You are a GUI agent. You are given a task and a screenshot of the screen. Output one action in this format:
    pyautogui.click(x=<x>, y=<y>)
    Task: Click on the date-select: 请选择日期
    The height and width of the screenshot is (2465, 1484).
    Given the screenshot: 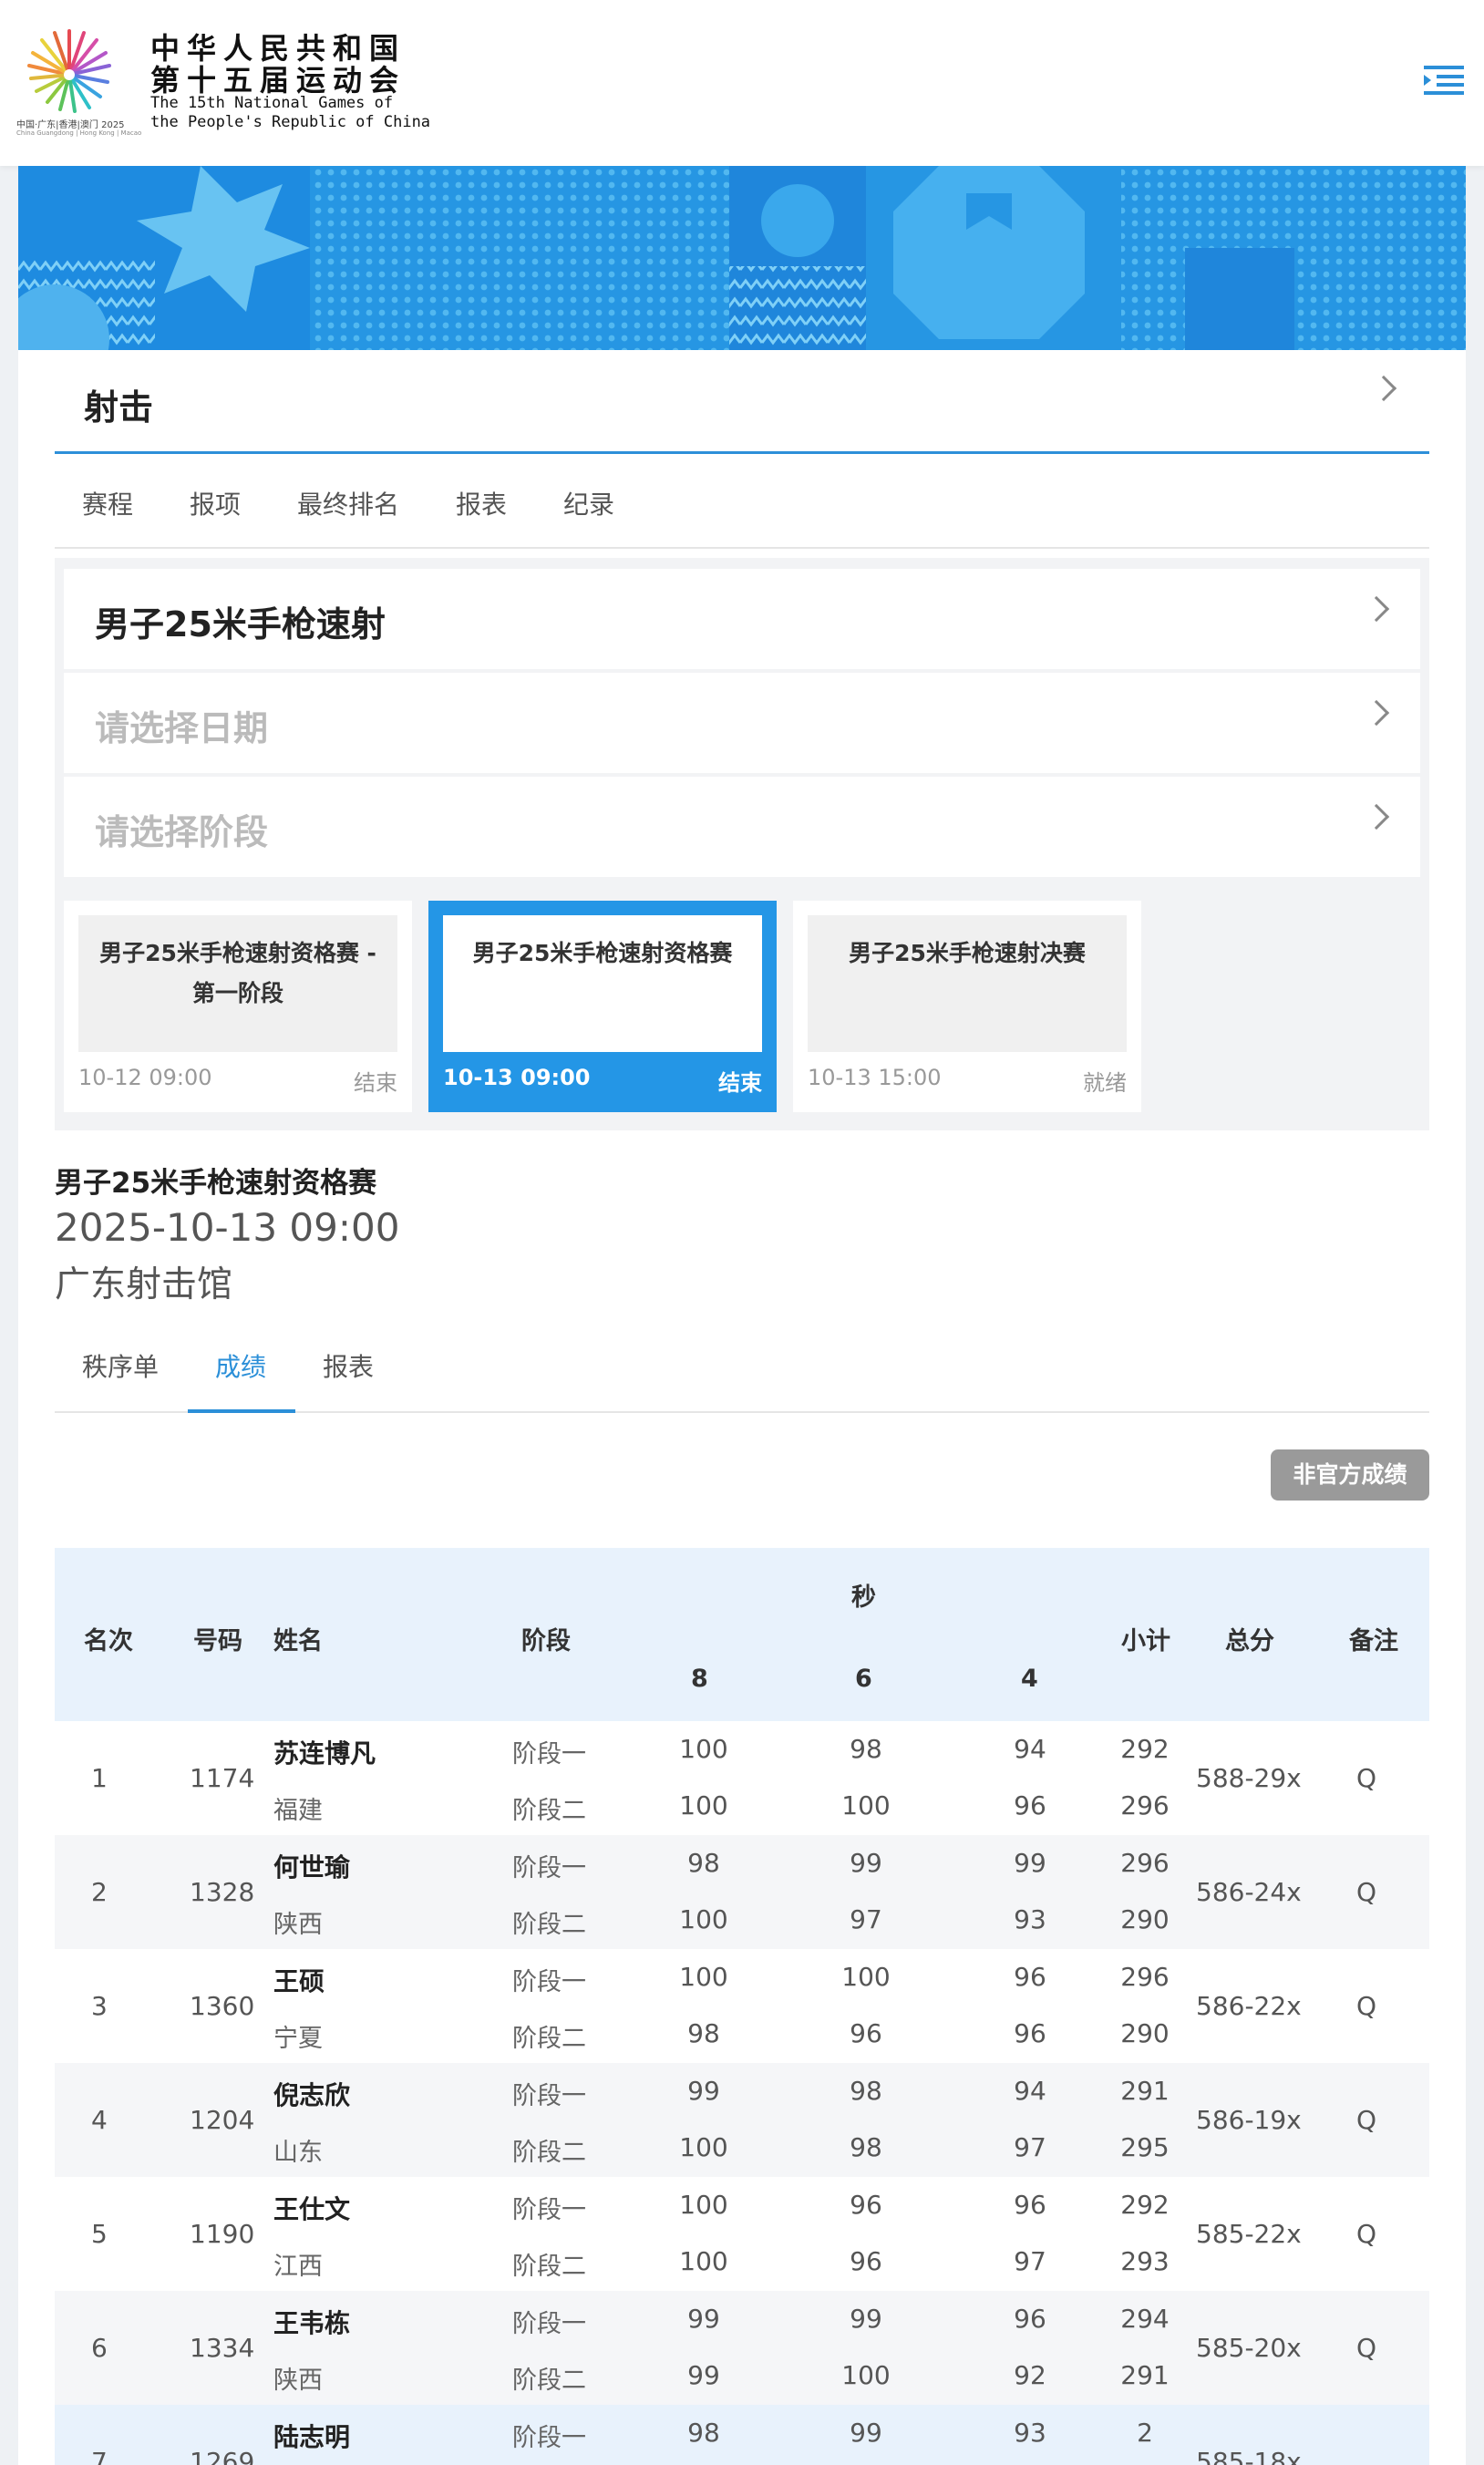 What is the action you would take?
    pyautogui.click(x=742, y=723)
    